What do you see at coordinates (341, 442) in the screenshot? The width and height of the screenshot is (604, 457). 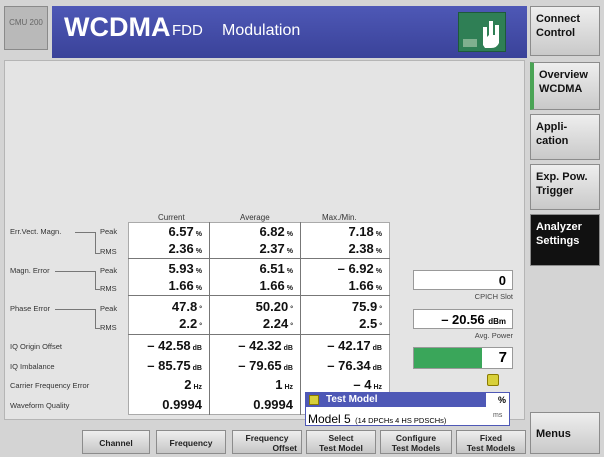 I see `select-test-model-button: Select Test Model` at bounding box center [341, 442].